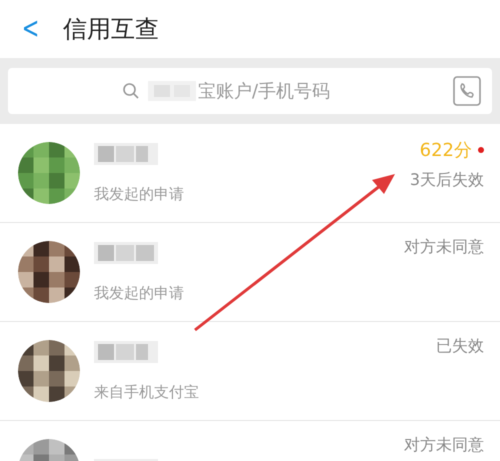 This screenshot has height=461, width=500. What do you see at coordinates (446, 150) in the screenshot?
I see `credit-score: 622分` at bounding box center [446, 150].